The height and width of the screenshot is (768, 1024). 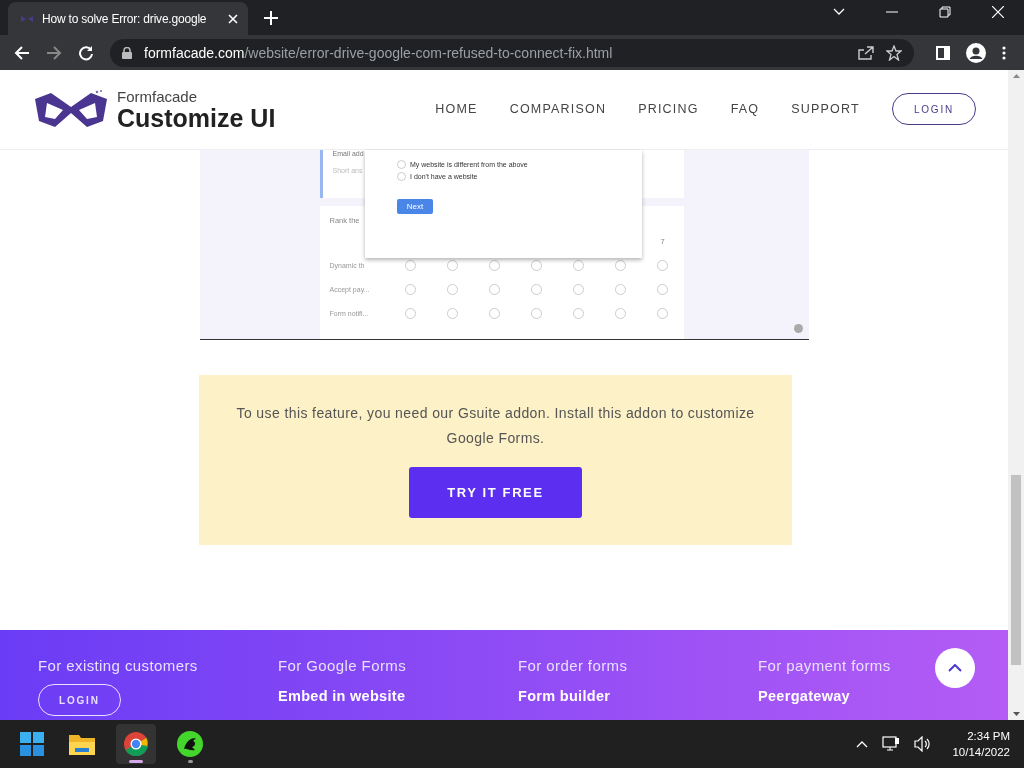 I want to click on clock-time: 2:34 PM, so click(x=988, y=736).